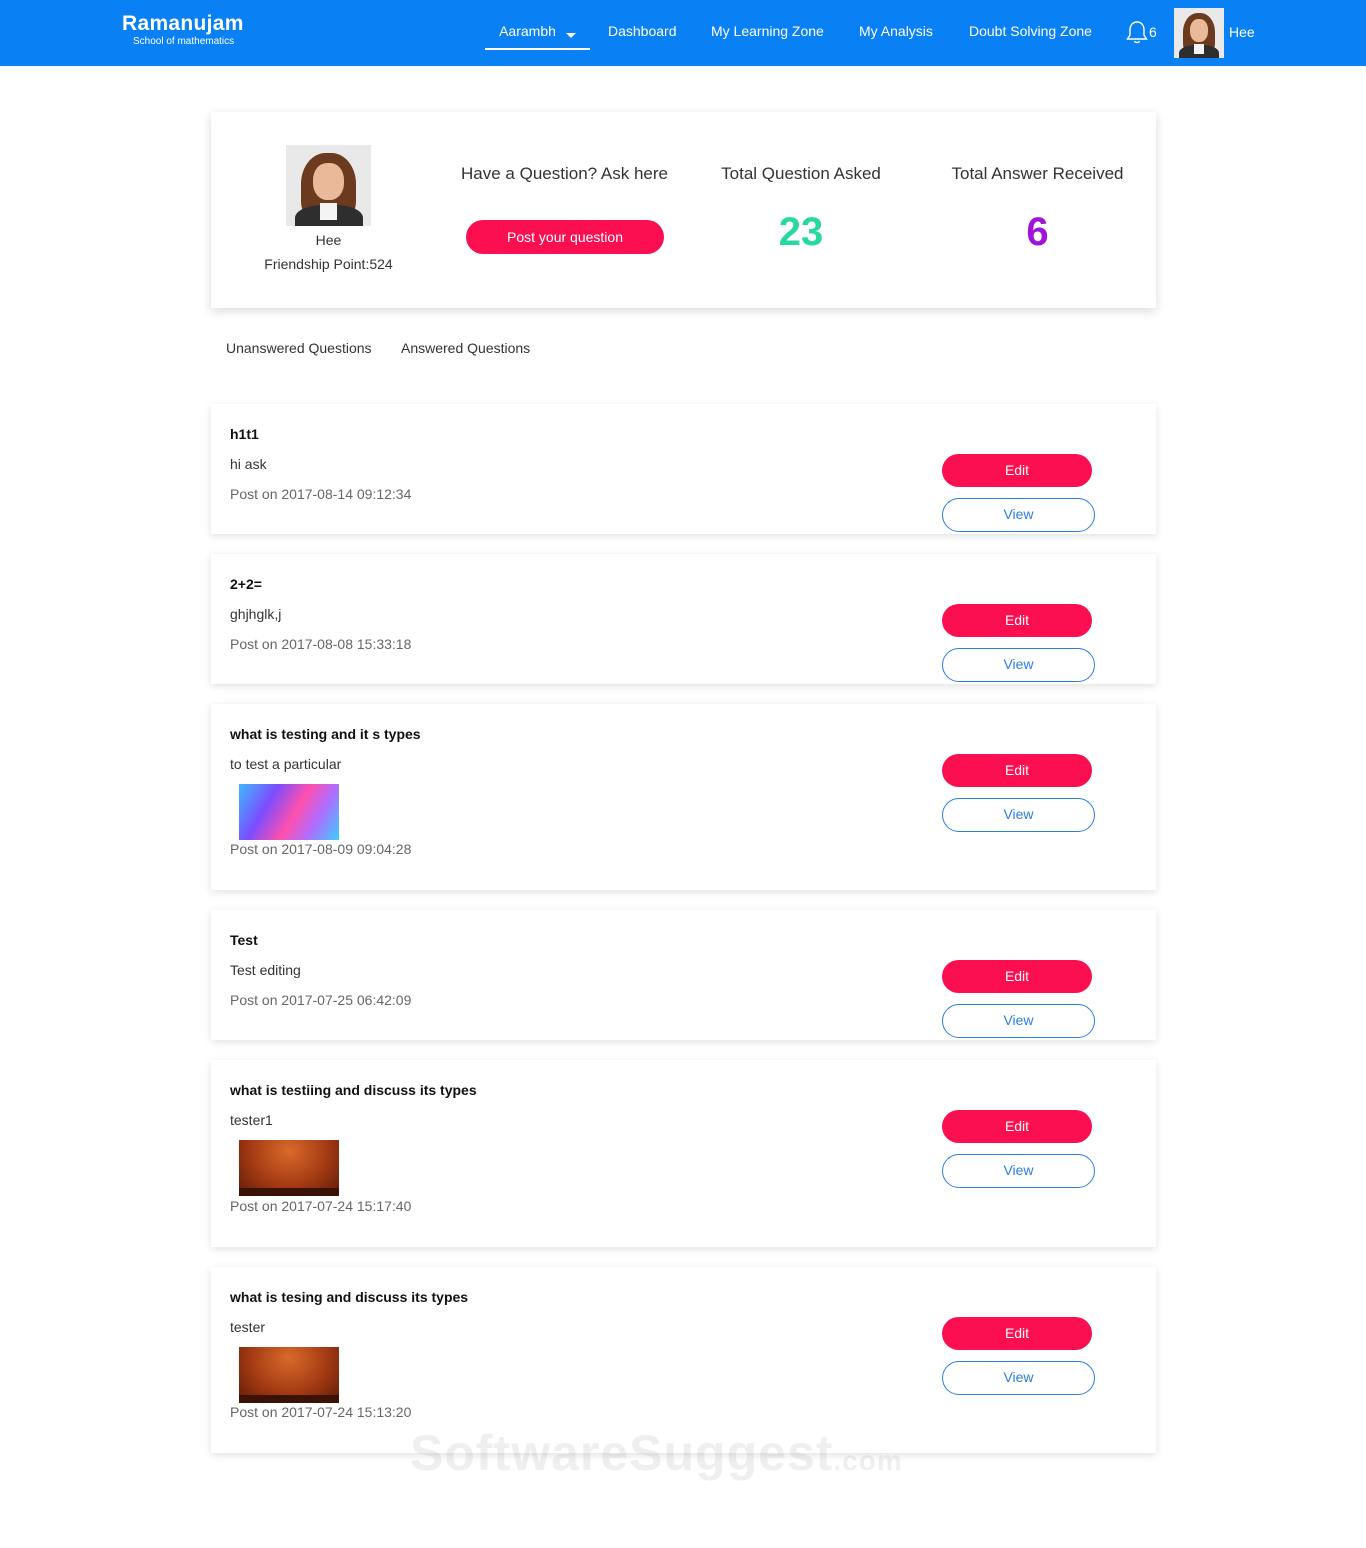  Describe the element at coordinates (527, 31) in the screenshot. I see `nav-aarambh-label: Aarambh` at that location.